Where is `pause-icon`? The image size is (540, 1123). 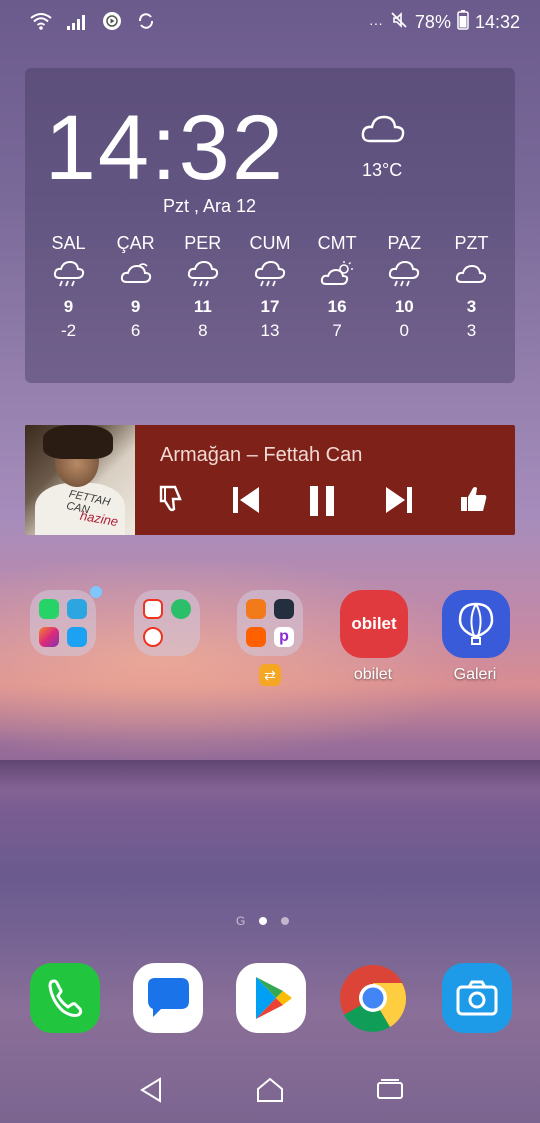 pause-icon is located at coordinates (322, 503).